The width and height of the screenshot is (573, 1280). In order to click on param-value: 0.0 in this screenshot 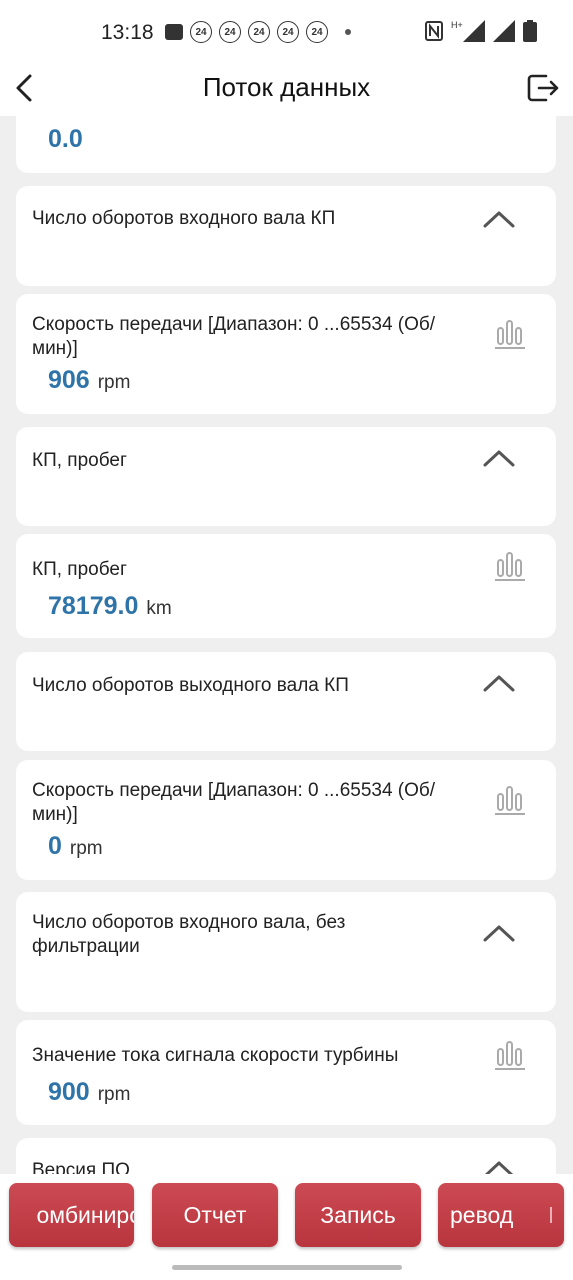, I will do `click(65, 139)`.